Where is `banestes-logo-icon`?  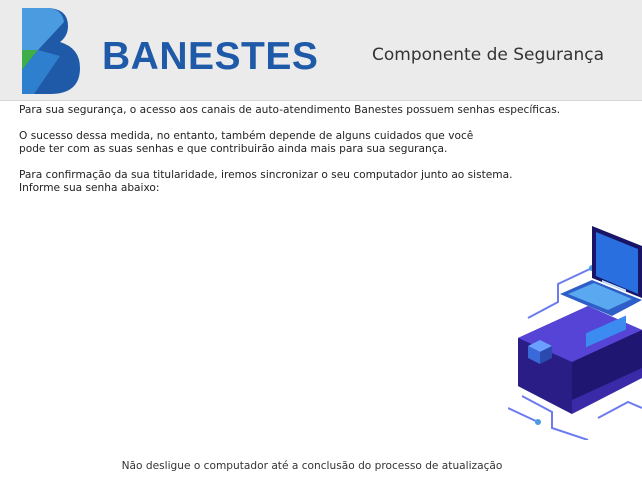 banestes-logo-icon is located at coordinates (51, 51).